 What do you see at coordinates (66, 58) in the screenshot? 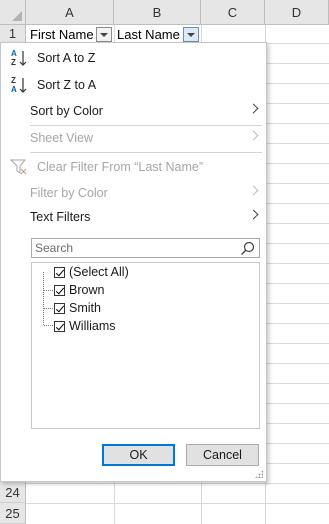
I see `sort-a-to-z-label: Sort A to Z` at bounding box center [66, 58].